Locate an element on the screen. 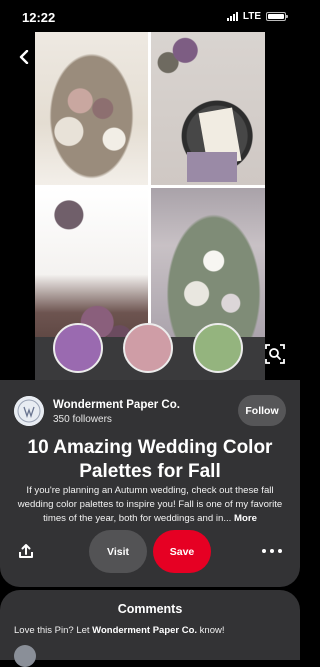  creator-avatar is located at coordinates (29, 411).